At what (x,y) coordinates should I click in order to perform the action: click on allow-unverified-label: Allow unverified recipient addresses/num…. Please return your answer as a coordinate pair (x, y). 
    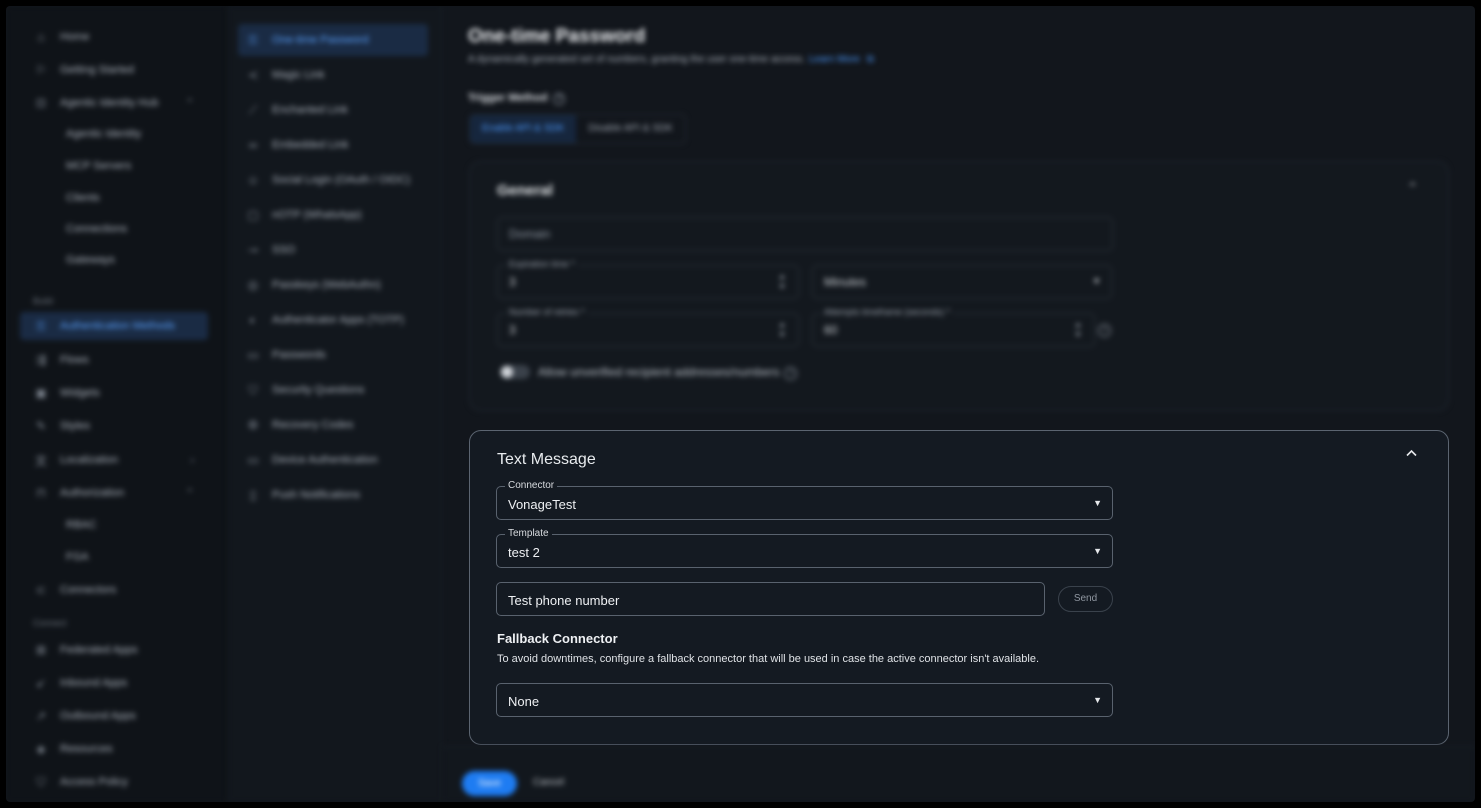
    Looking at the image, I should click on (668, 372).